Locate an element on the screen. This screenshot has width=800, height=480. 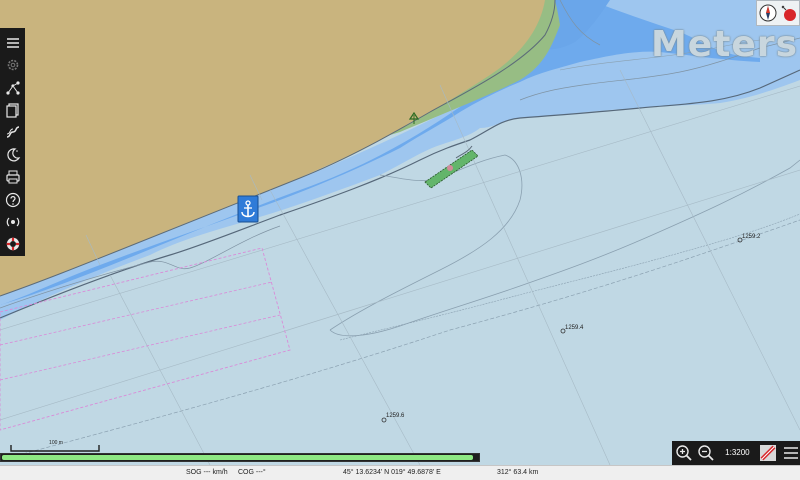
moon-icon is located at coordinates (13, 155).